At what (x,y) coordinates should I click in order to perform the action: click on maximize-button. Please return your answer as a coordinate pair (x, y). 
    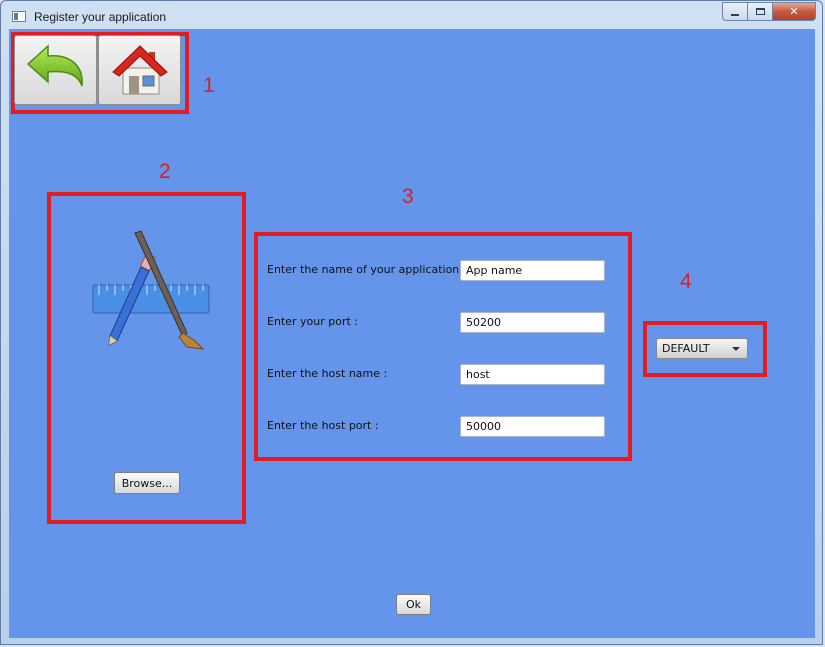
    Looking at the image, I should click on (760, 11).